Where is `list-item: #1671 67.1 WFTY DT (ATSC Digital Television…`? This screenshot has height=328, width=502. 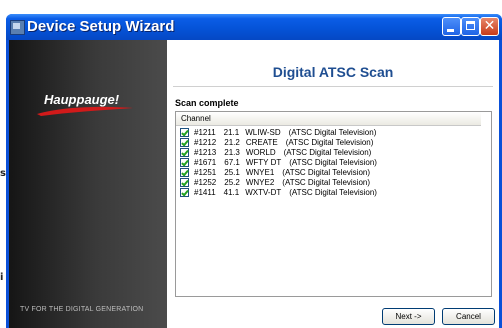 list-item: #1671 67.1 WFTY DT (ATSC Digital Television… is located at coordinates (333, 162).